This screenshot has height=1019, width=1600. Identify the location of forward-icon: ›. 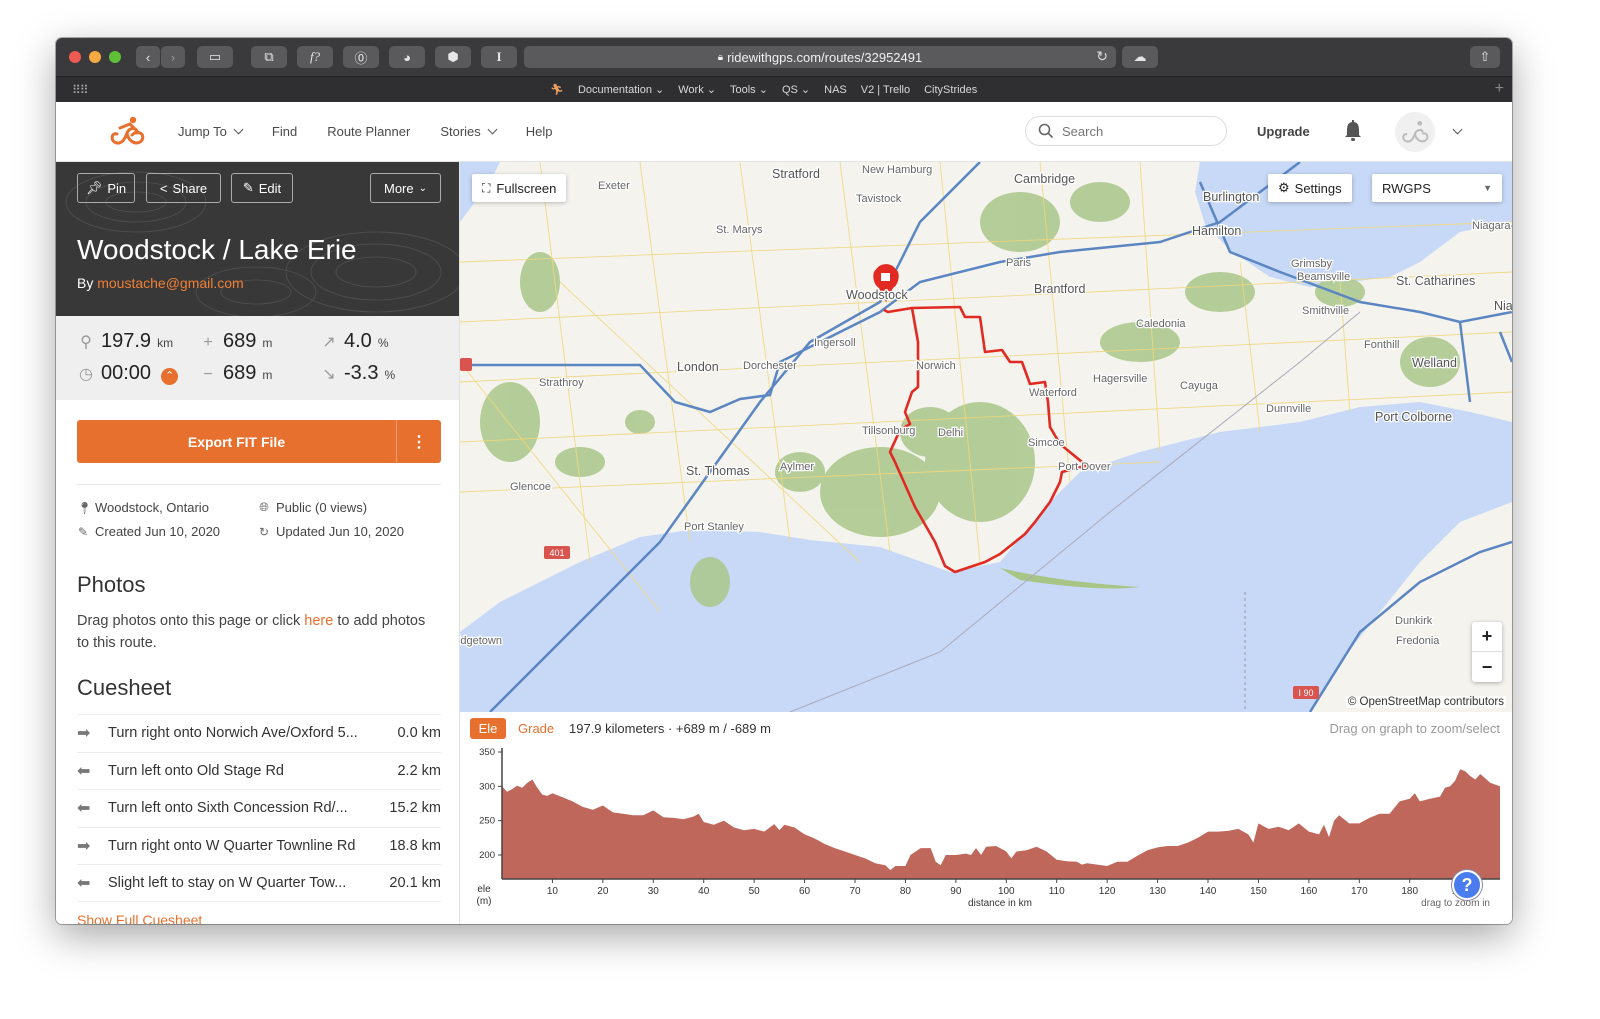
(173, 57).